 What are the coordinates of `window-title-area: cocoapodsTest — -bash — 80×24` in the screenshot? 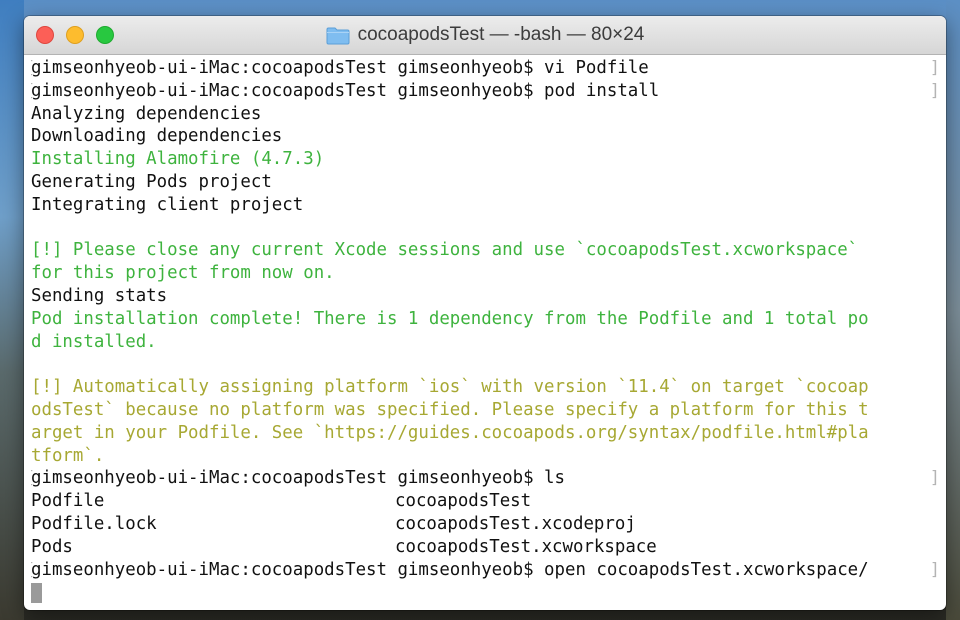 It's located at (485, 35).